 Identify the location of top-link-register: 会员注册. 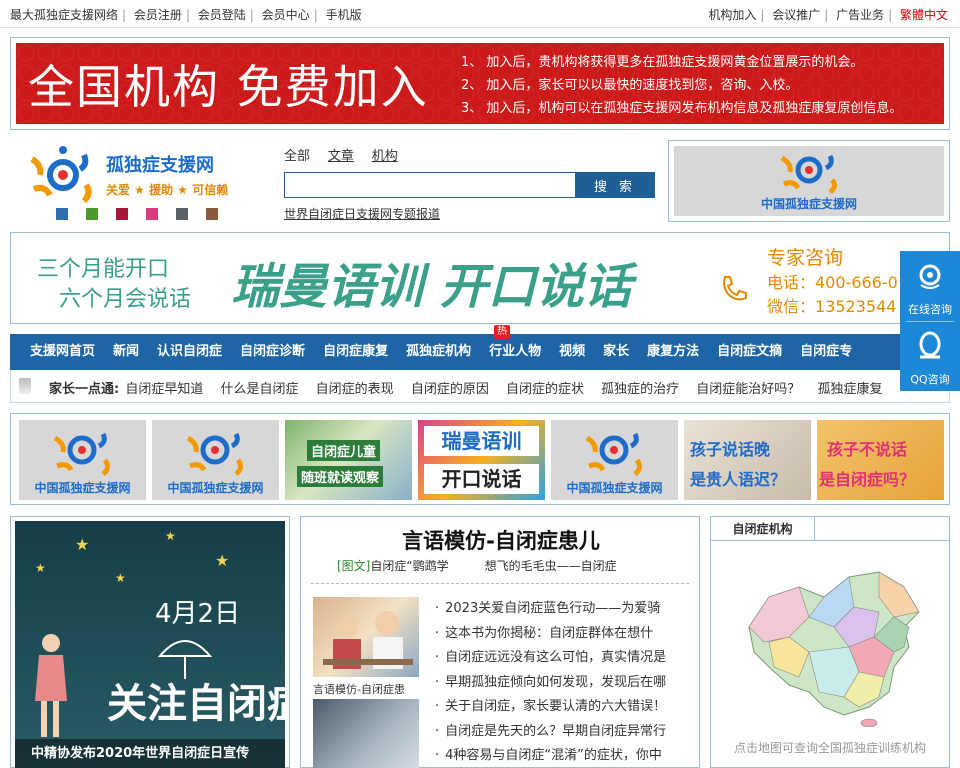
(158, 15).